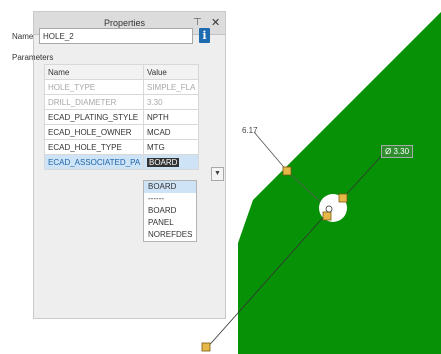 Image resolution: width=441 pixels, height=354 pixels. Describe the element at coordinates (170, 235) in the screenshot. I see `dropdown-option: NOREFDES` at that location.